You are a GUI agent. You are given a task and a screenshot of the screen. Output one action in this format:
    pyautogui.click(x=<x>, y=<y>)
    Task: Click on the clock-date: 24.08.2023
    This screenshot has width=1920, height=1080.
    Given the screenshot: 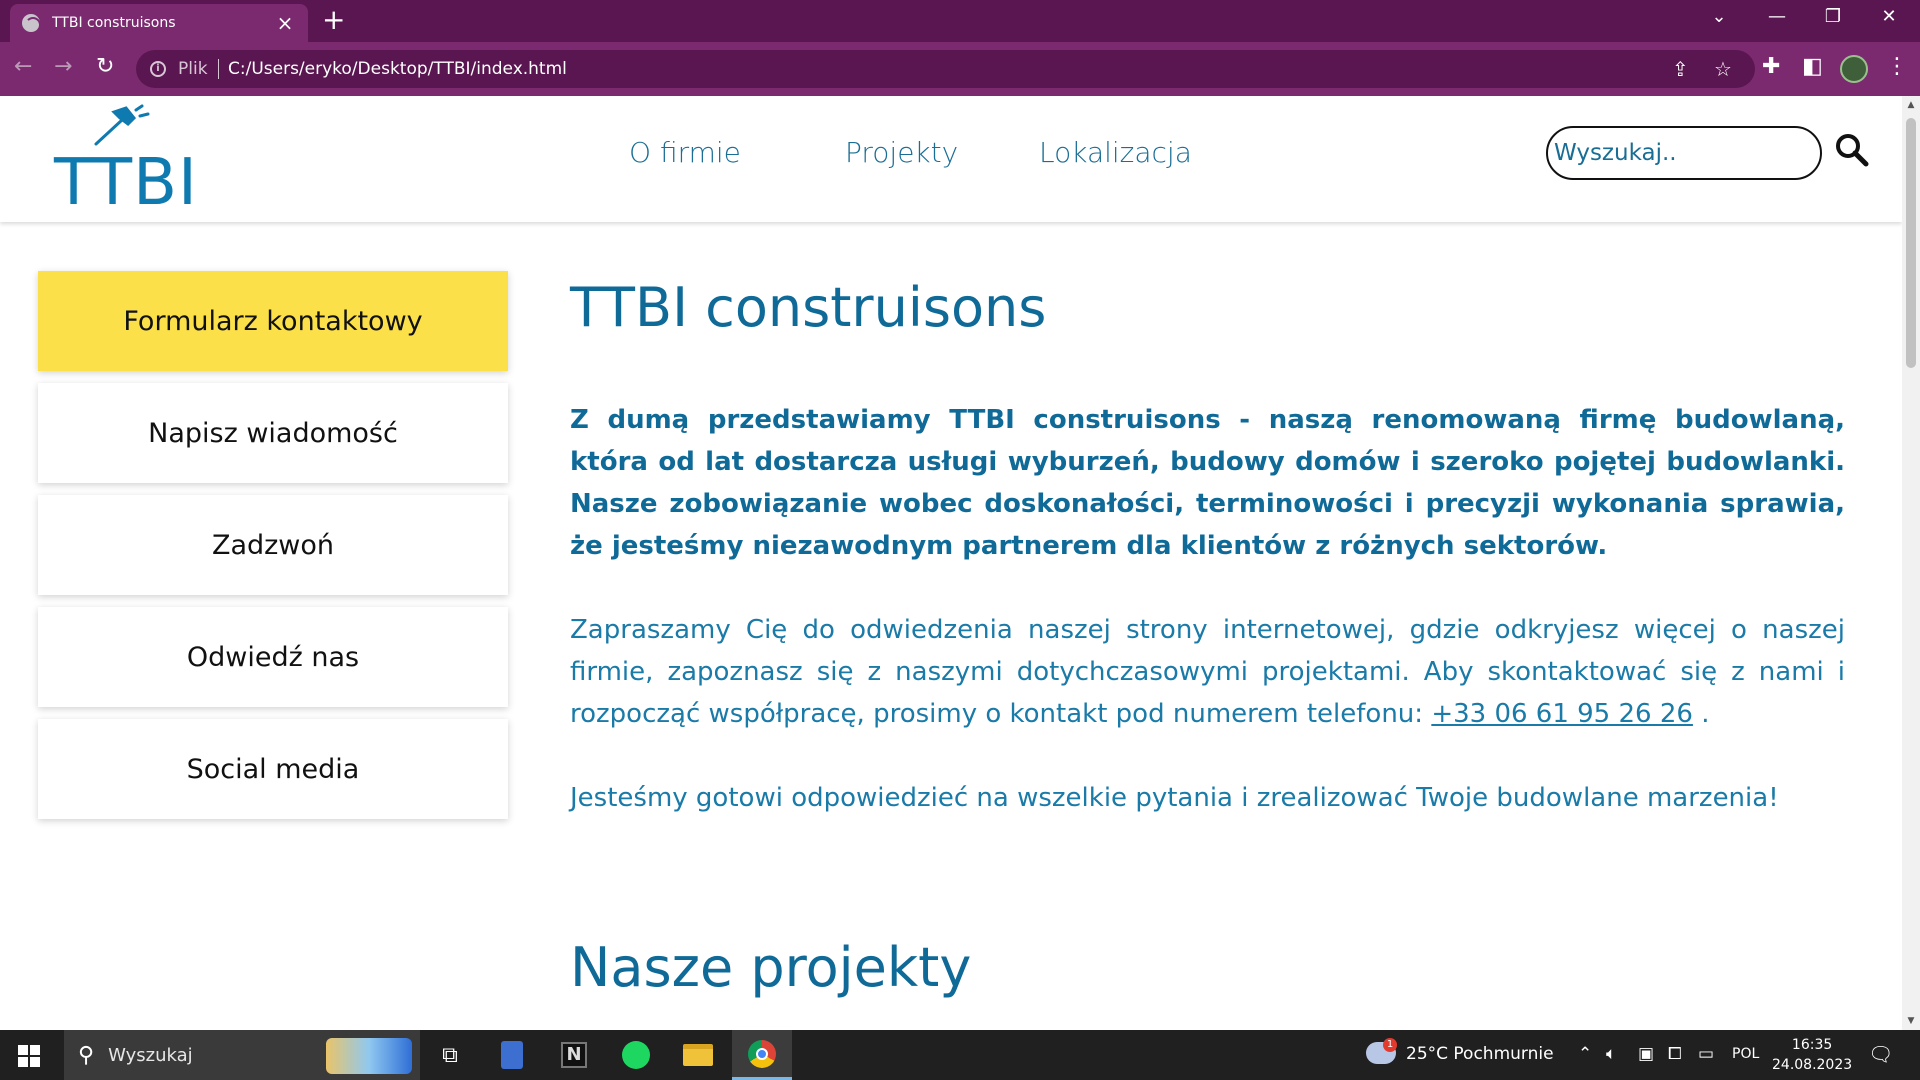 What is the action you would take?
    pyautogui.click(x=1812, y=1065)
    